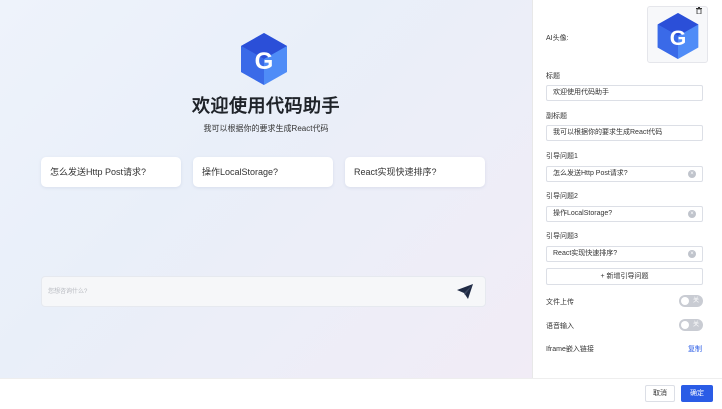  What do you see at coordinates (557, 38) in the screenshot?
I see `avatar-label: AI头像:` at bounding box center [557, 38].